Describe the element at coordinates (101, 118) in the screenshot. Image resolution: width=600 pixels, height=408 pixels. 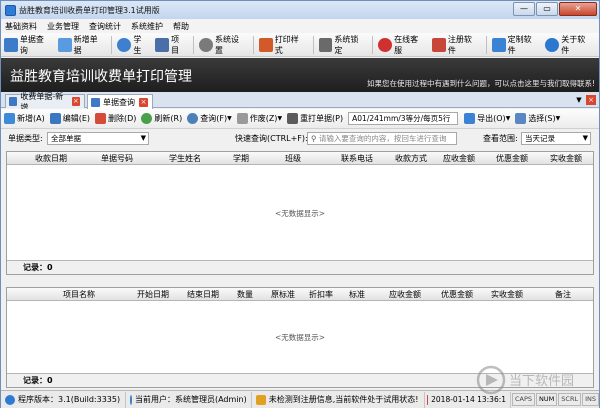
I see `delete-icon` at that location.